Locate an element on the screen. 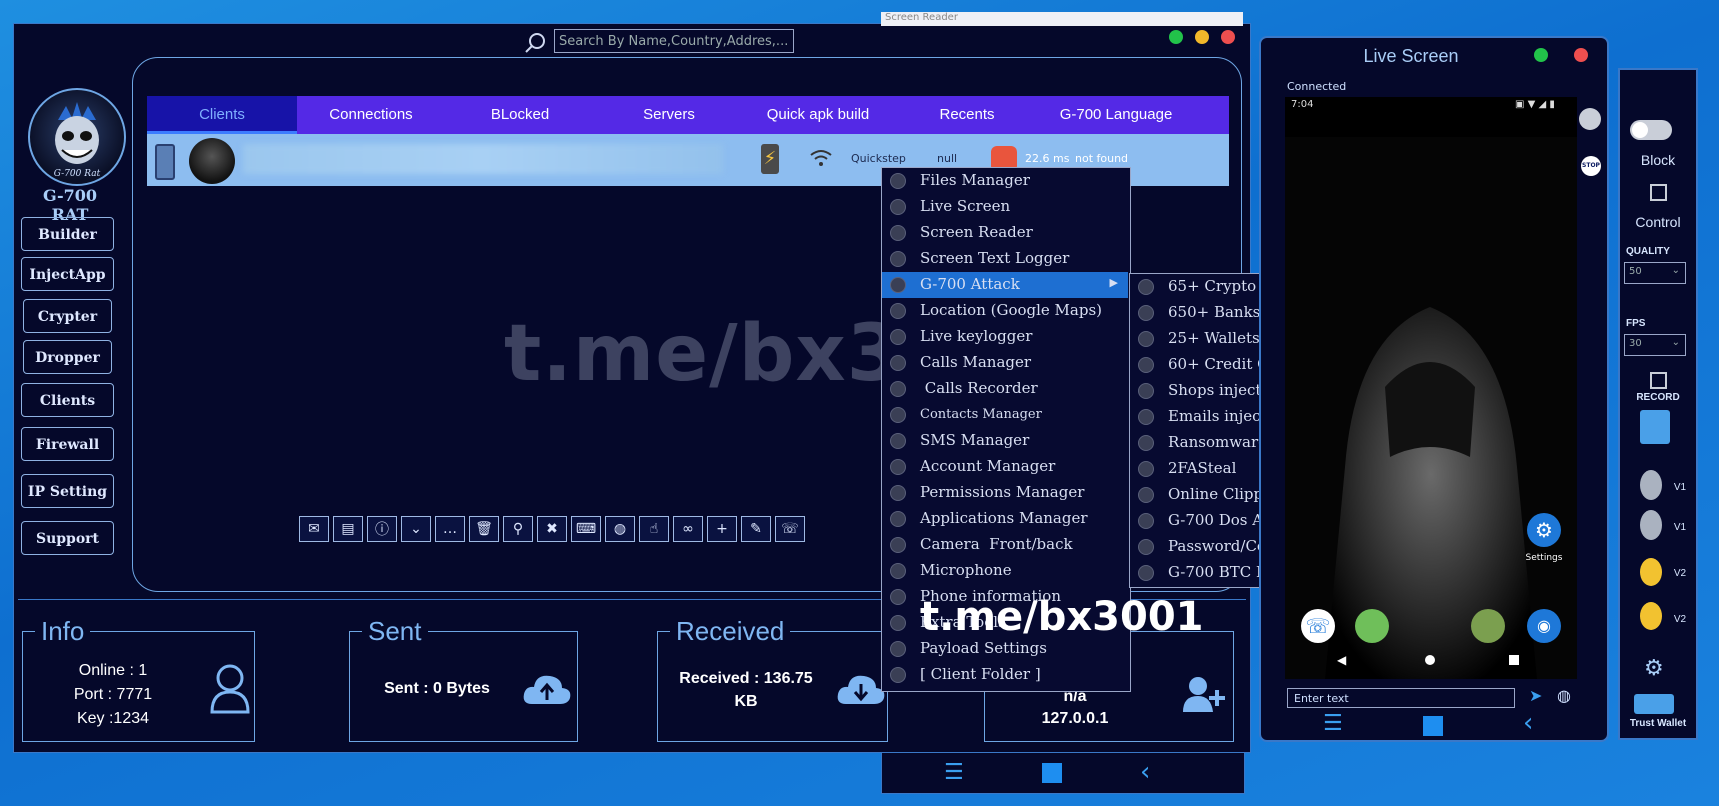  remove-user-icon: ✖ is located at coordinates (552, 529).